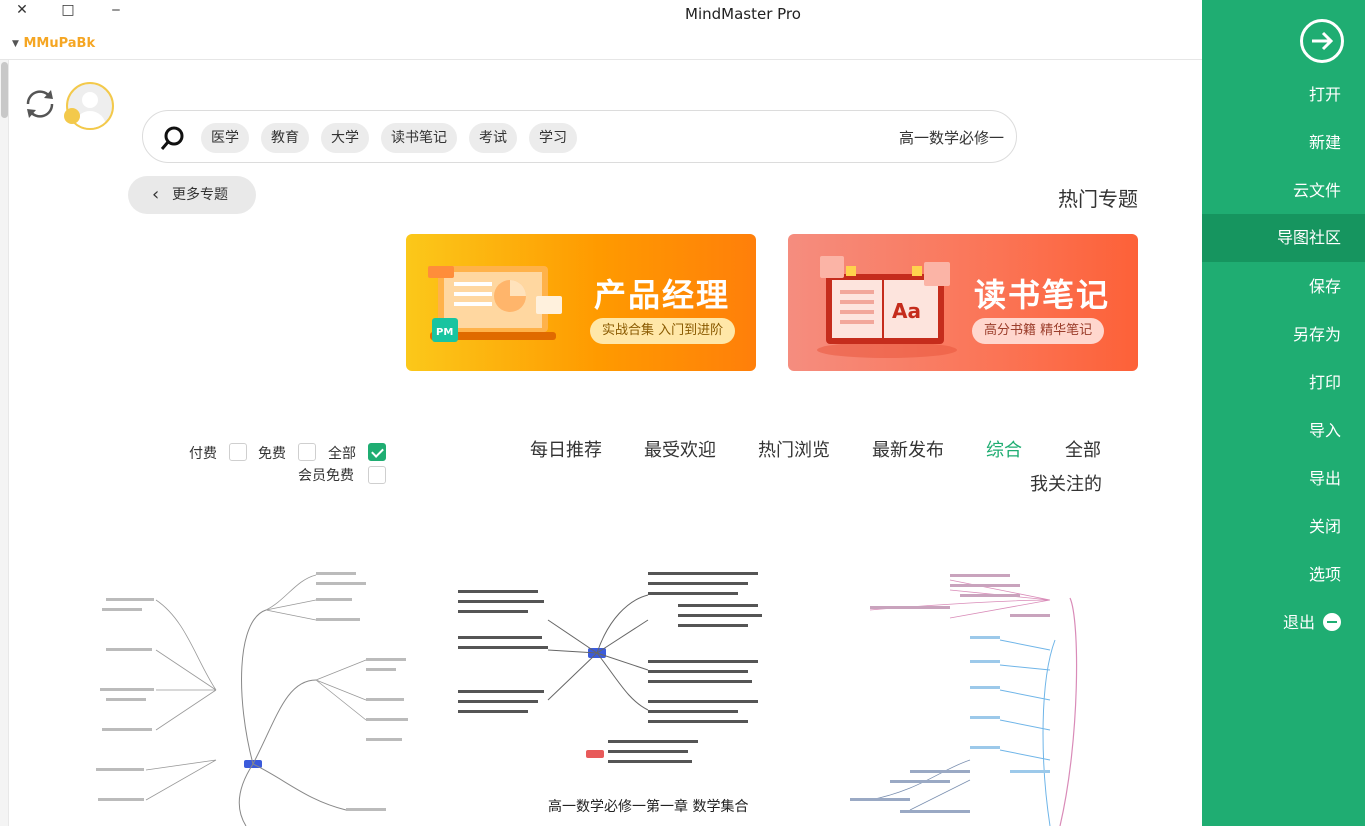 The height and width of the screenshot is (826, 1365). Describe the element at coordinates (1283, 479) in the screenshot. I see `sidebar-item-export: 导出` at that location.